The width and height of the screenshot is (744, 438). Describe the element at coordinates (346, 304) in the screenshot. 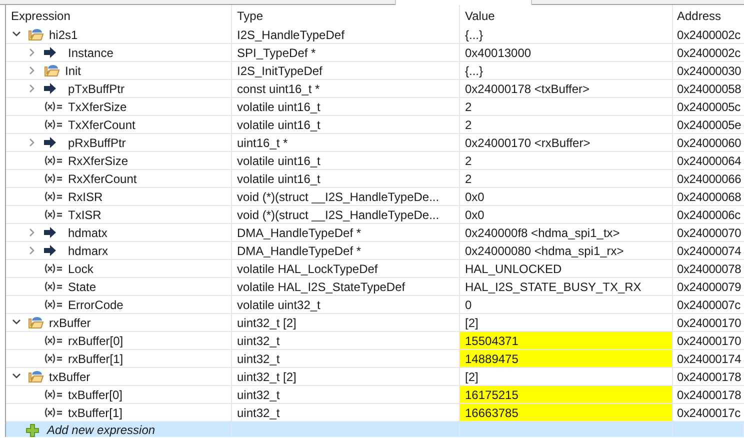

I see `type-cell: volatile uint32_t` at that location.